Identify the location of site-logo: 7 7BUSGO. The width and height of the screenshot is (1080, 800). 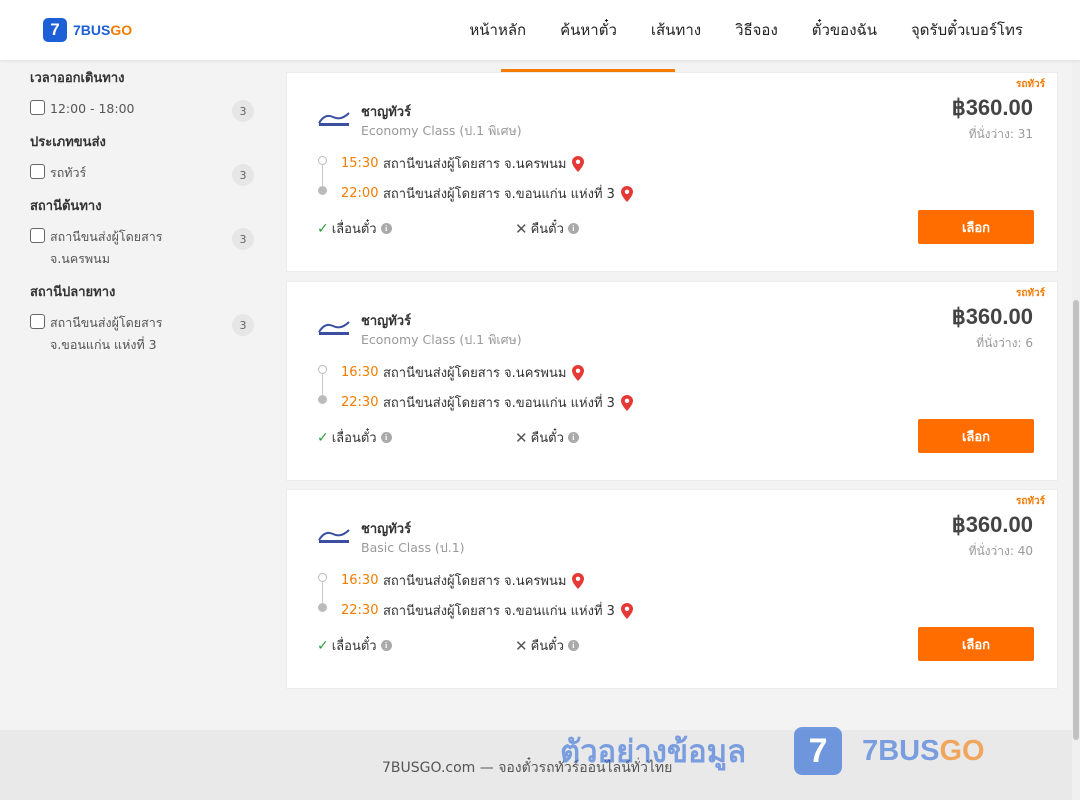
(87, 30).